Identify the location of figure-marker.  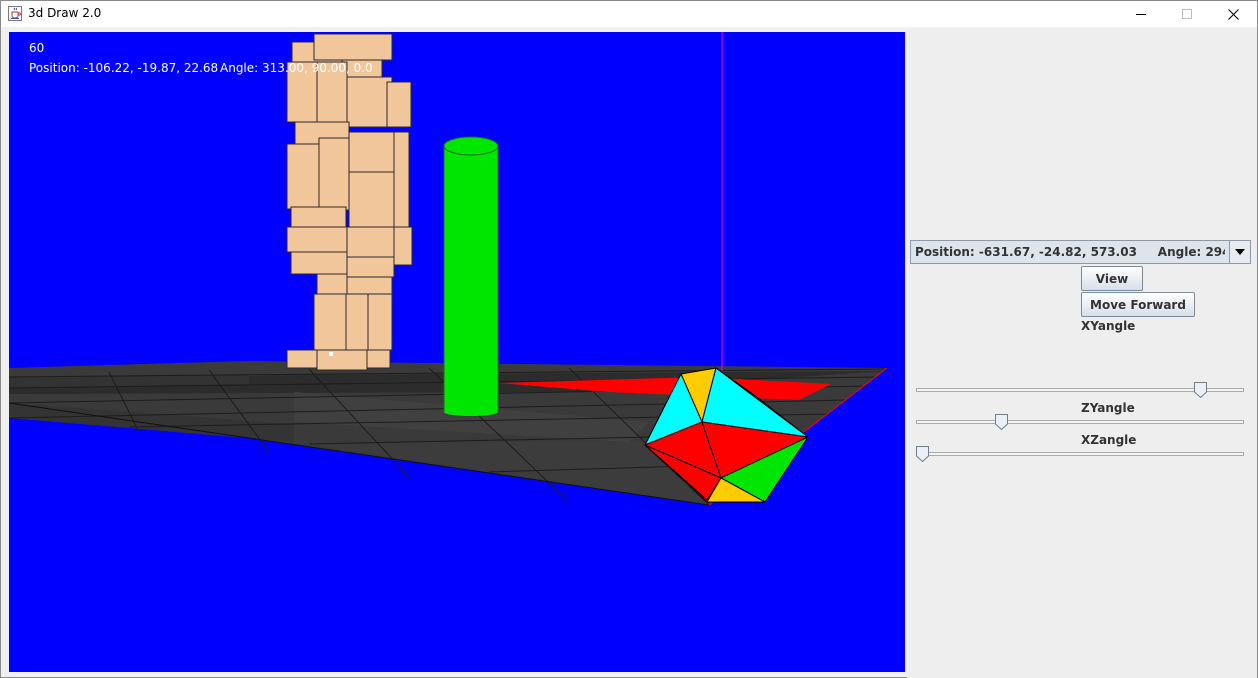
(331, 354).